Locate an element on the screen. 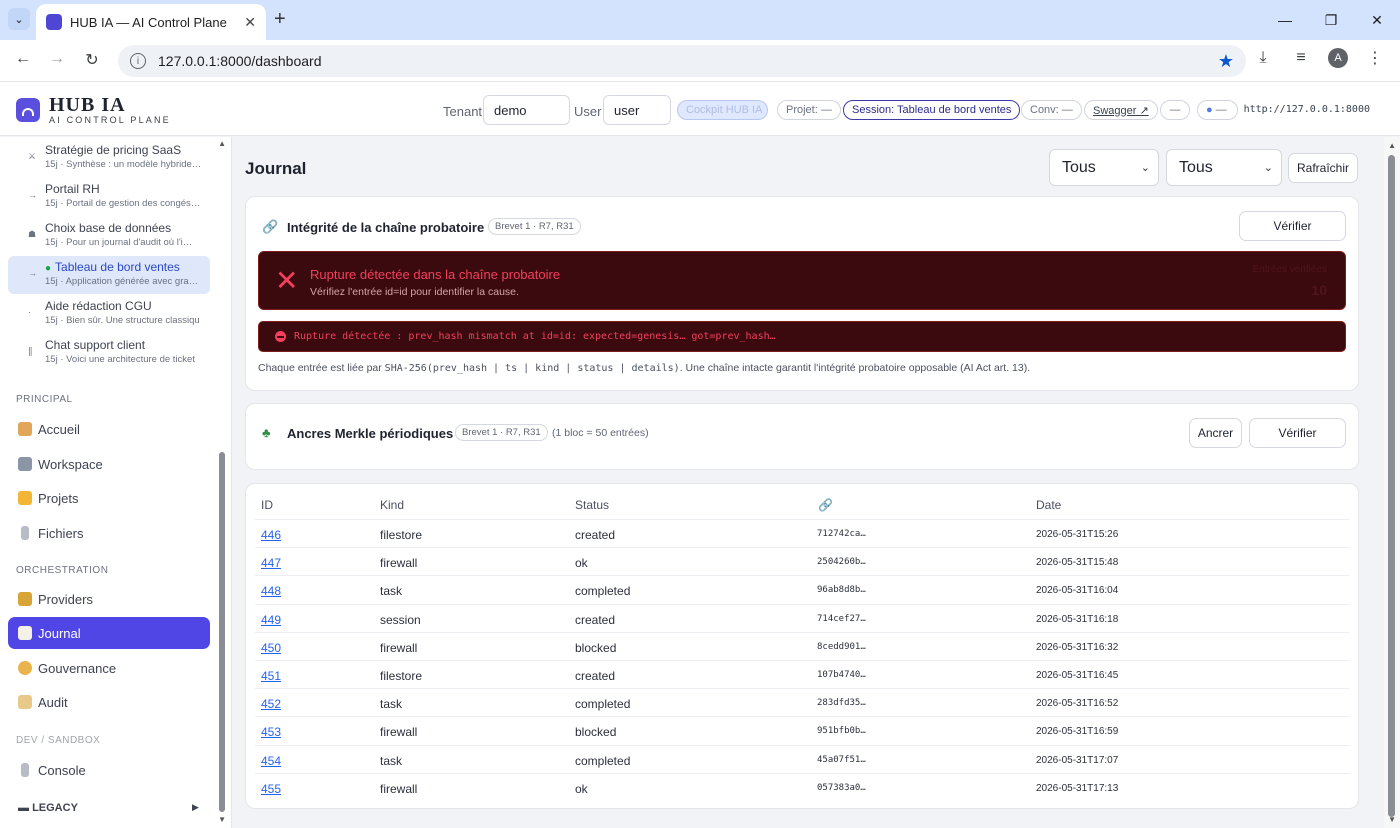  nav-label: Gouvernance is located at coordinates (77, 668).